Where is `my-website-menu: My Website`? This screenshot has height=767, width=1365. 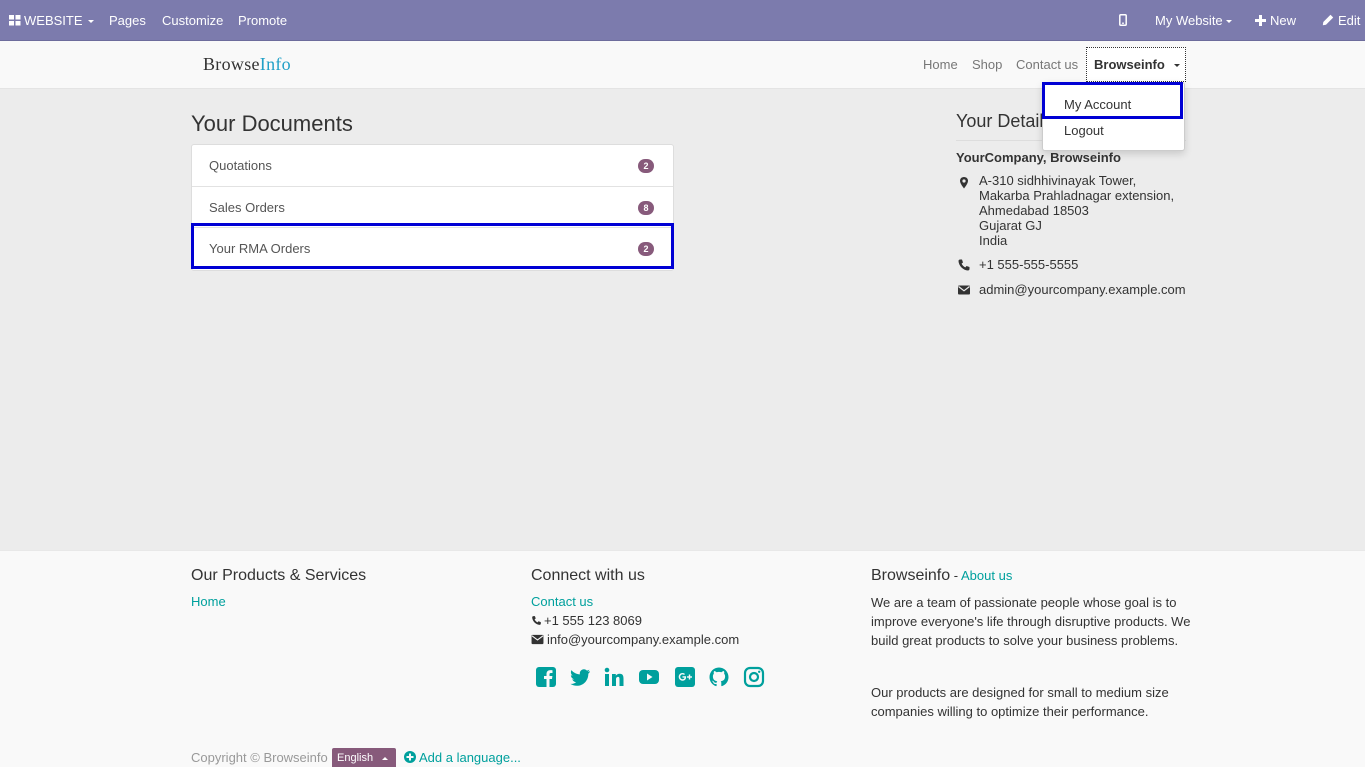 my-website-menu: My Website is located at coordinates (1193, 20).